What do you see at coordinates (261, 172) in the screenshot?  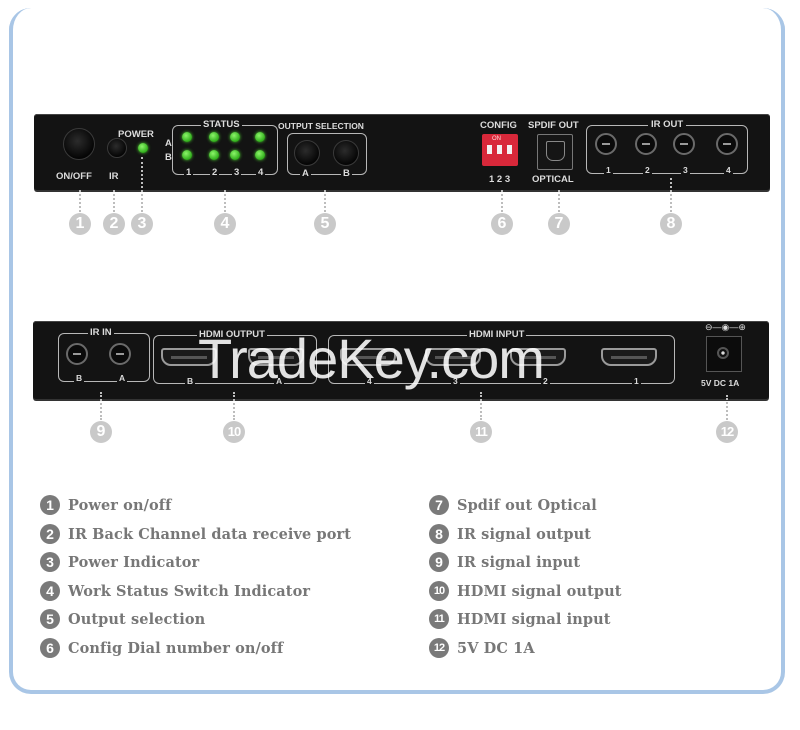 I see `status-col-4: 4` at bounding box center [261, 172].